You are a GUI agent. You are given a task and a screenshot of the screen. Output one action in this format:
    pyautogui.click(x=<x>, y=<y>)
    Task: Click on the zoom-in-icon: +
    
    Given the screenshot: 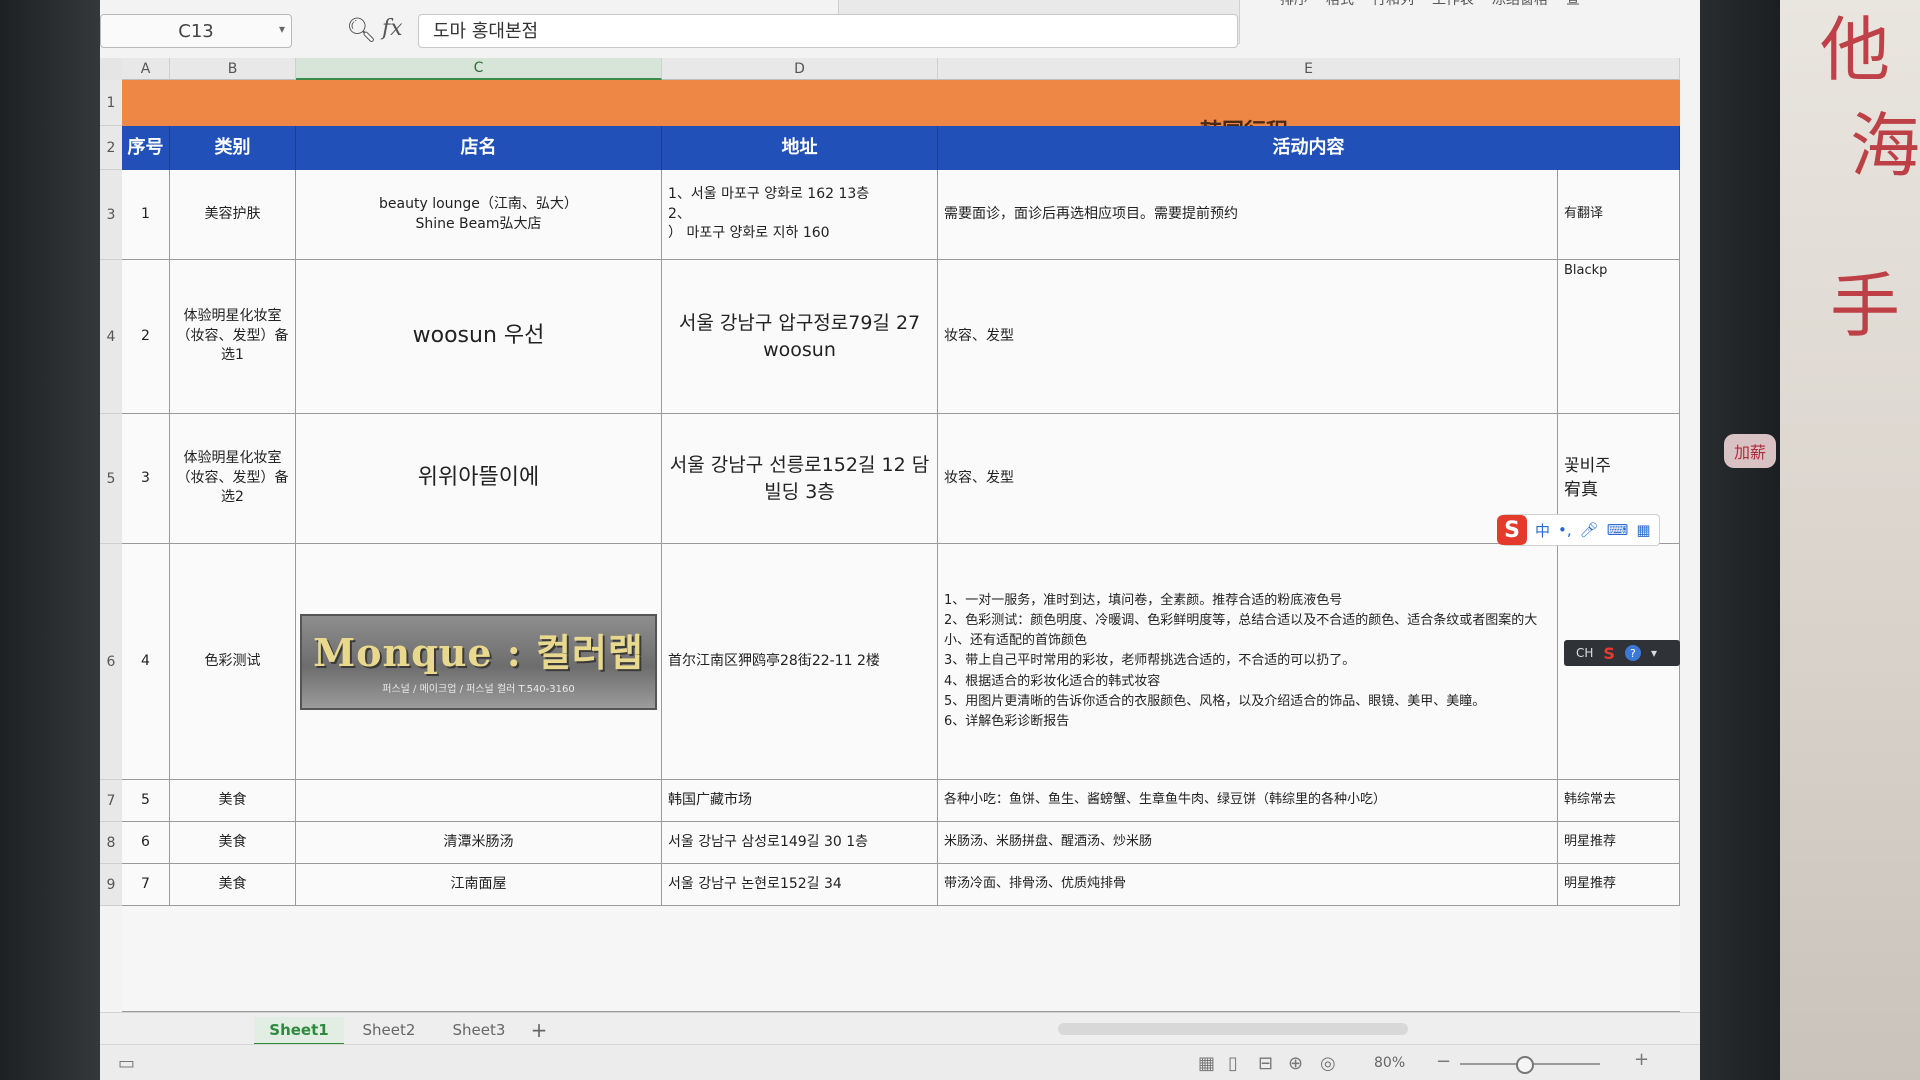 What is the action you would take?
    pyautogui.click(x=1641, y=1059)
    